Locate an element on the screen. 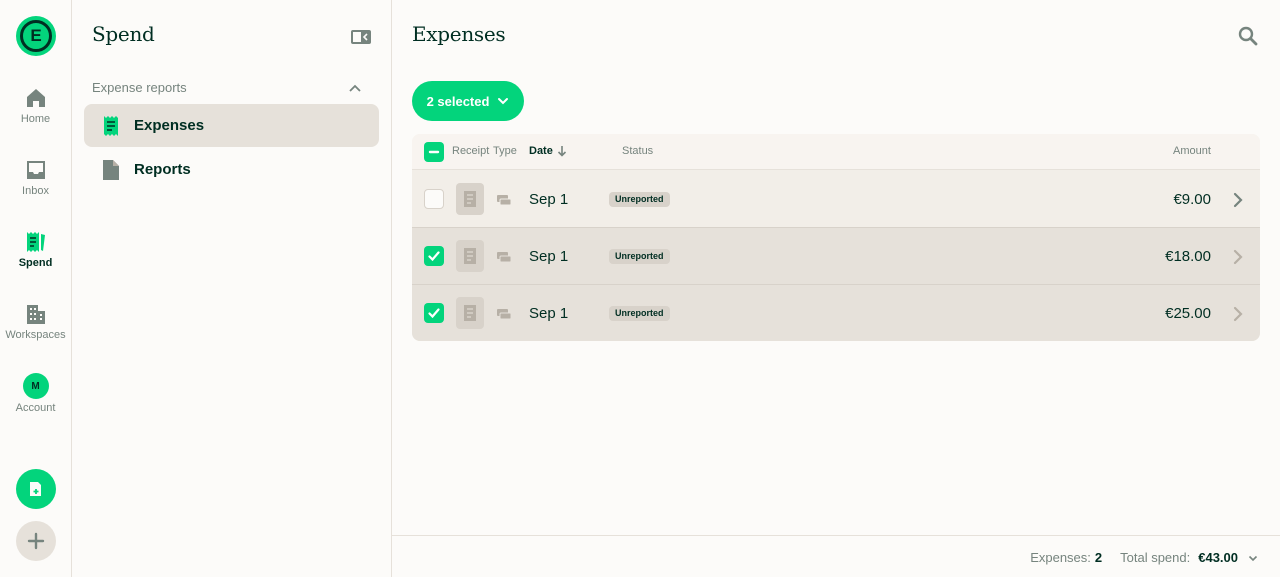  rail-item-home: Home is located at coordinates (35, 105).